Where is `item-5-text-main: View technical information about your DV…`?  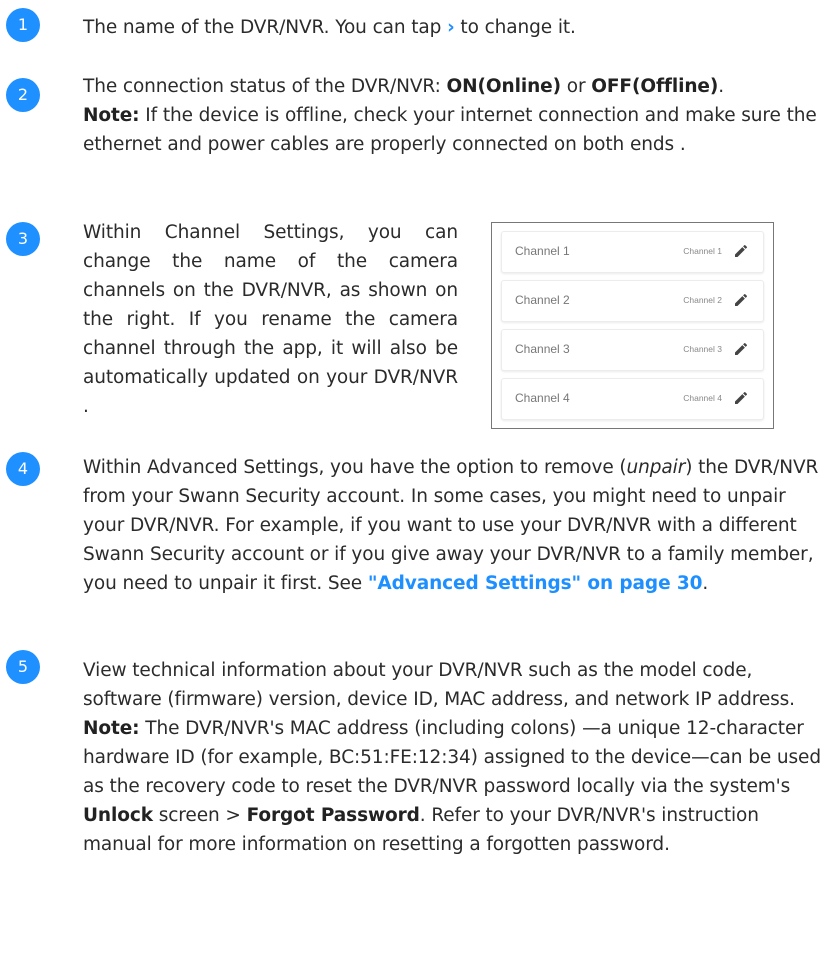 item-5-text-main: View technical information about your DV… is located at coordinates (439, 685).